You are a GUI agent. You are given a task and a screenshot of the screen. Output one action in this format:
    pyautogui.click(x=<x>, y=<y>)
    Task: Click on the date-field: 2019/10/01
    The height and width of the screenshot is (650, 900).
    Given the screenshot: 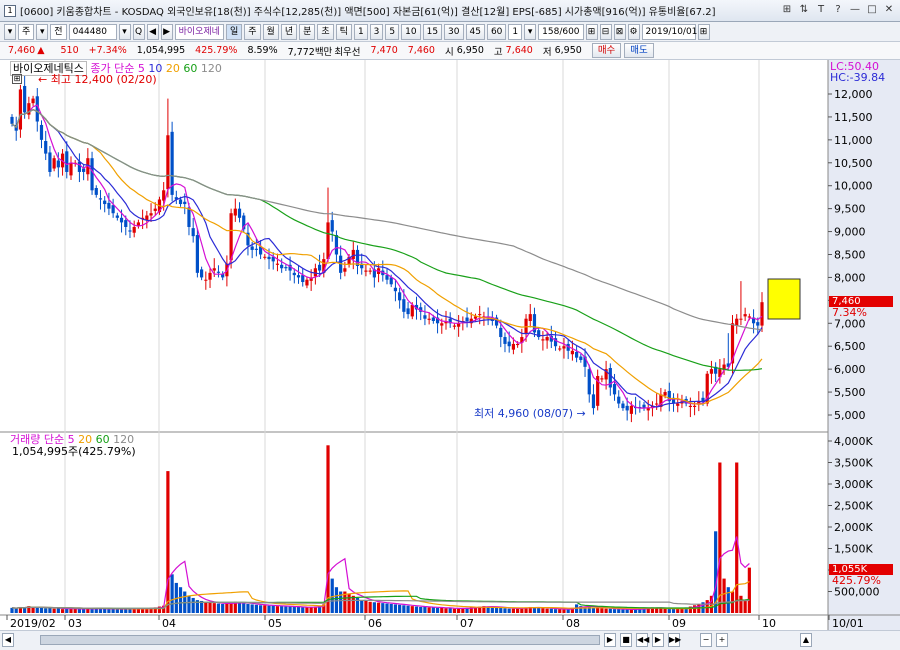 What is the action you would take?
    pyautogui.click(x=669, y=31)
    